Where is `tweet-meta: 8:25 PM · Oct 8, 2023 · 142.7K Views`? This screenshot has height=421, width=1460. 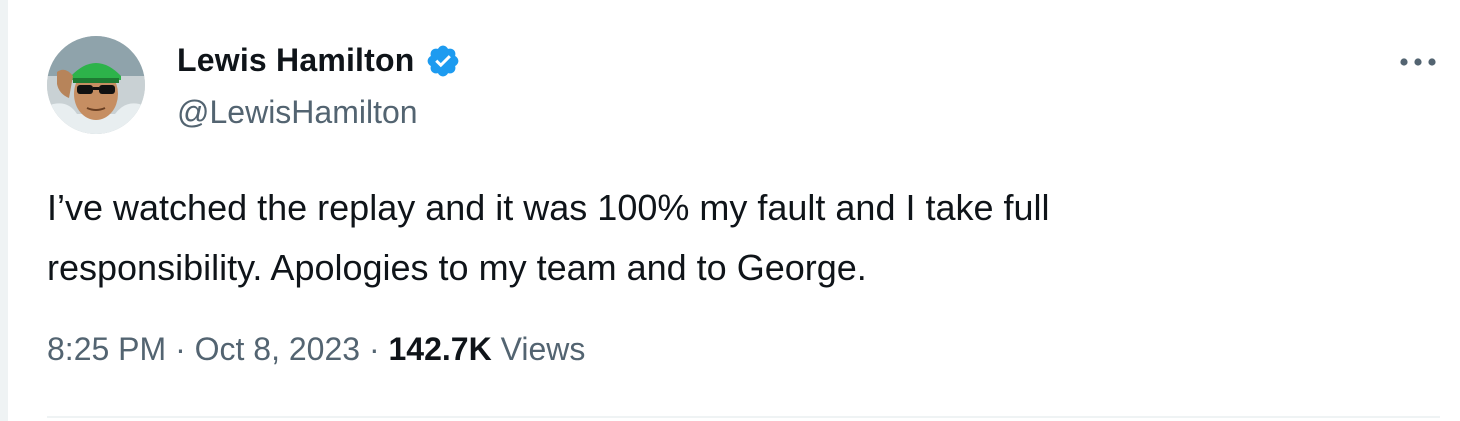 tweet-meta: 8:25 PM · Oct 8, 2023 · 142.7K Views is located at coordinates (316, 349).